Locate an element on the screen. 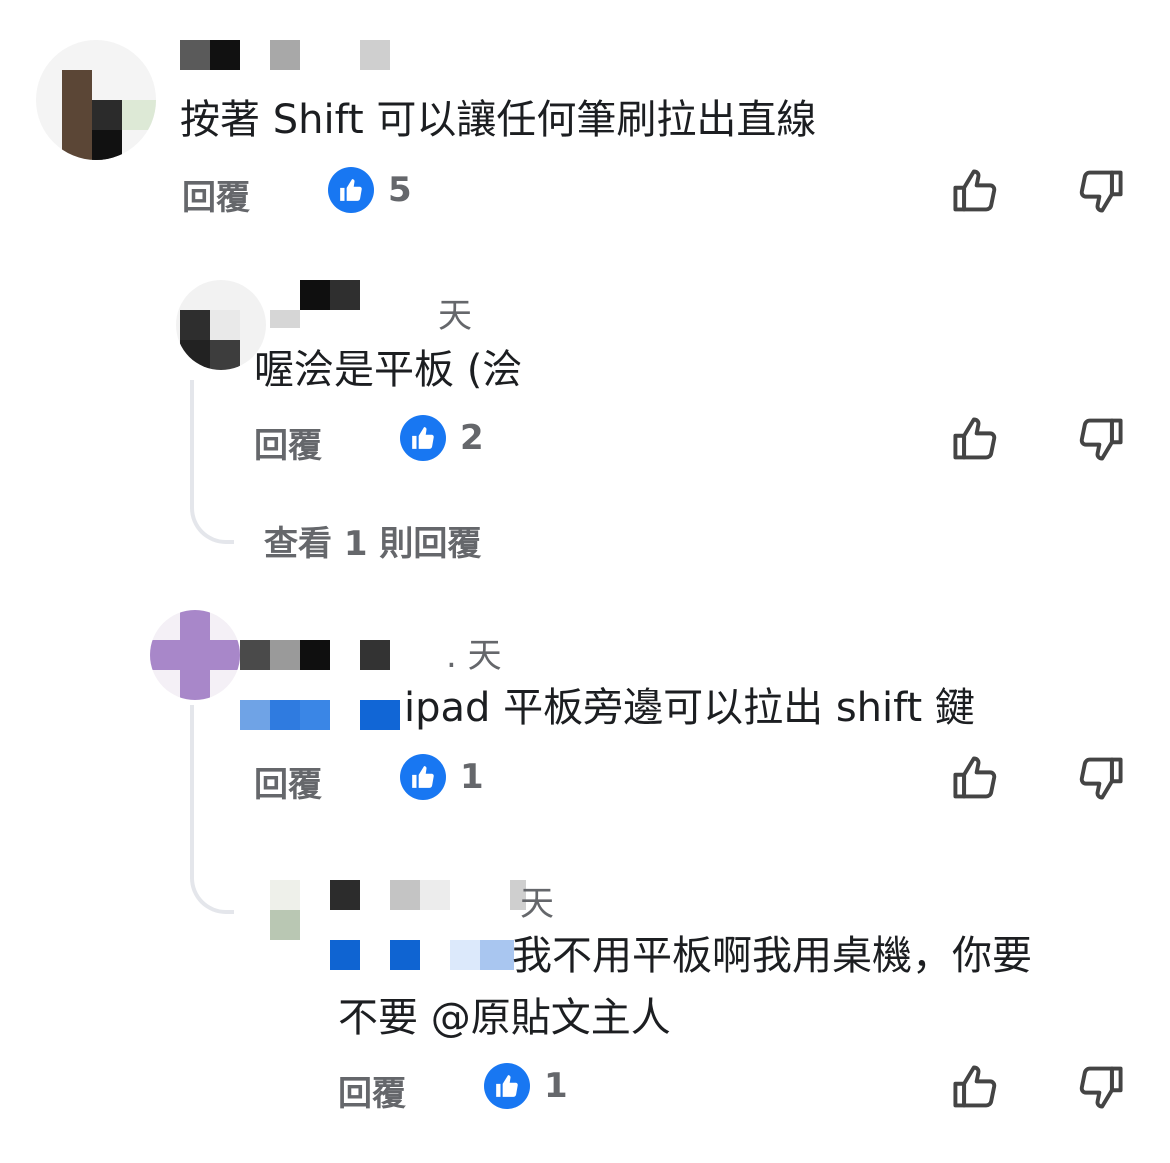 The height and width of the screenshot is (1163, 1170). comment-text: 按著 Shift 可以讓任何筆刷拉出直線 is located at coordinates (498, 120).